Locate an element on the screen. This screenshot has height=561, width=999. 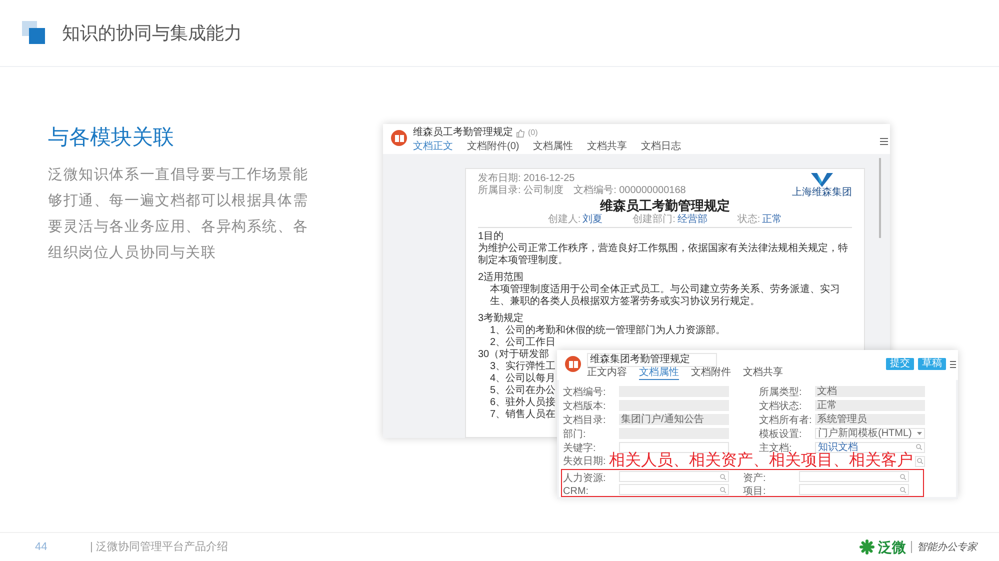
section-description: 泛微知识体系一直倡导要与工作场景能够打通、每一遍文档都可以根据具体需要灵活与各业务应用、各异构系统、各组织岗位人员协同与关联 is located at coordinates (179, 214).